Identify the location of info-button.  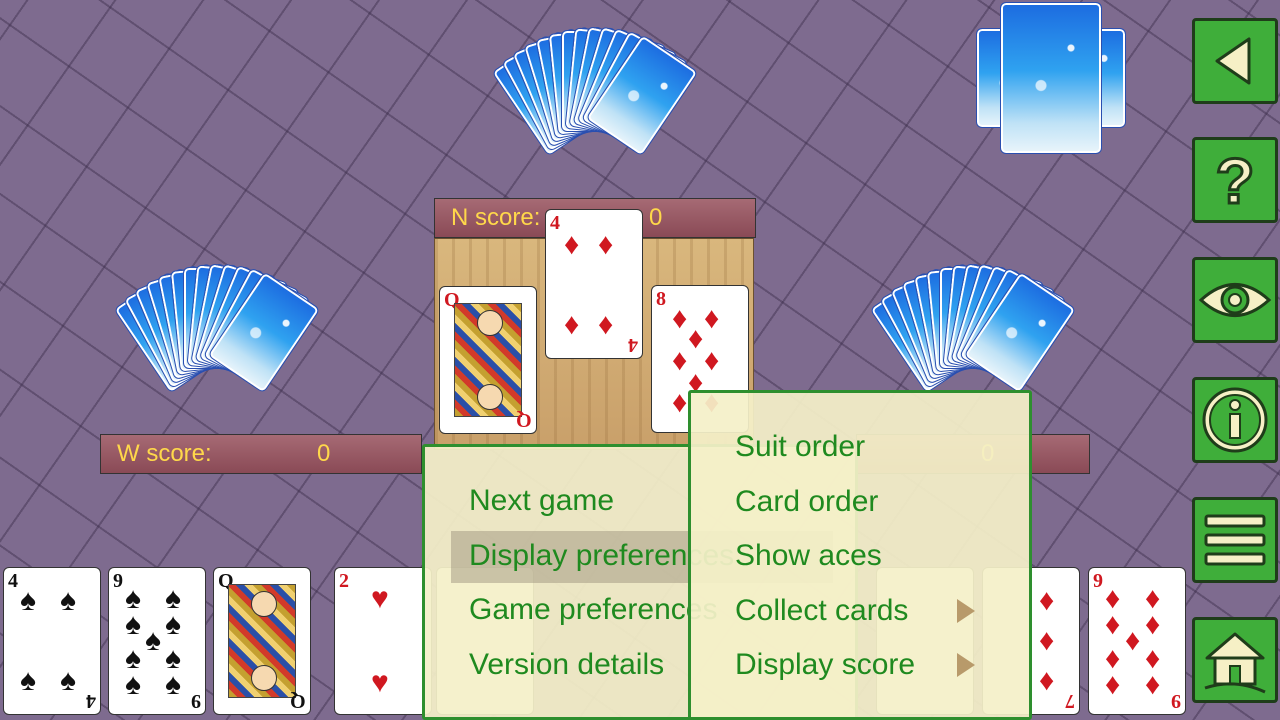
(1235, 420).